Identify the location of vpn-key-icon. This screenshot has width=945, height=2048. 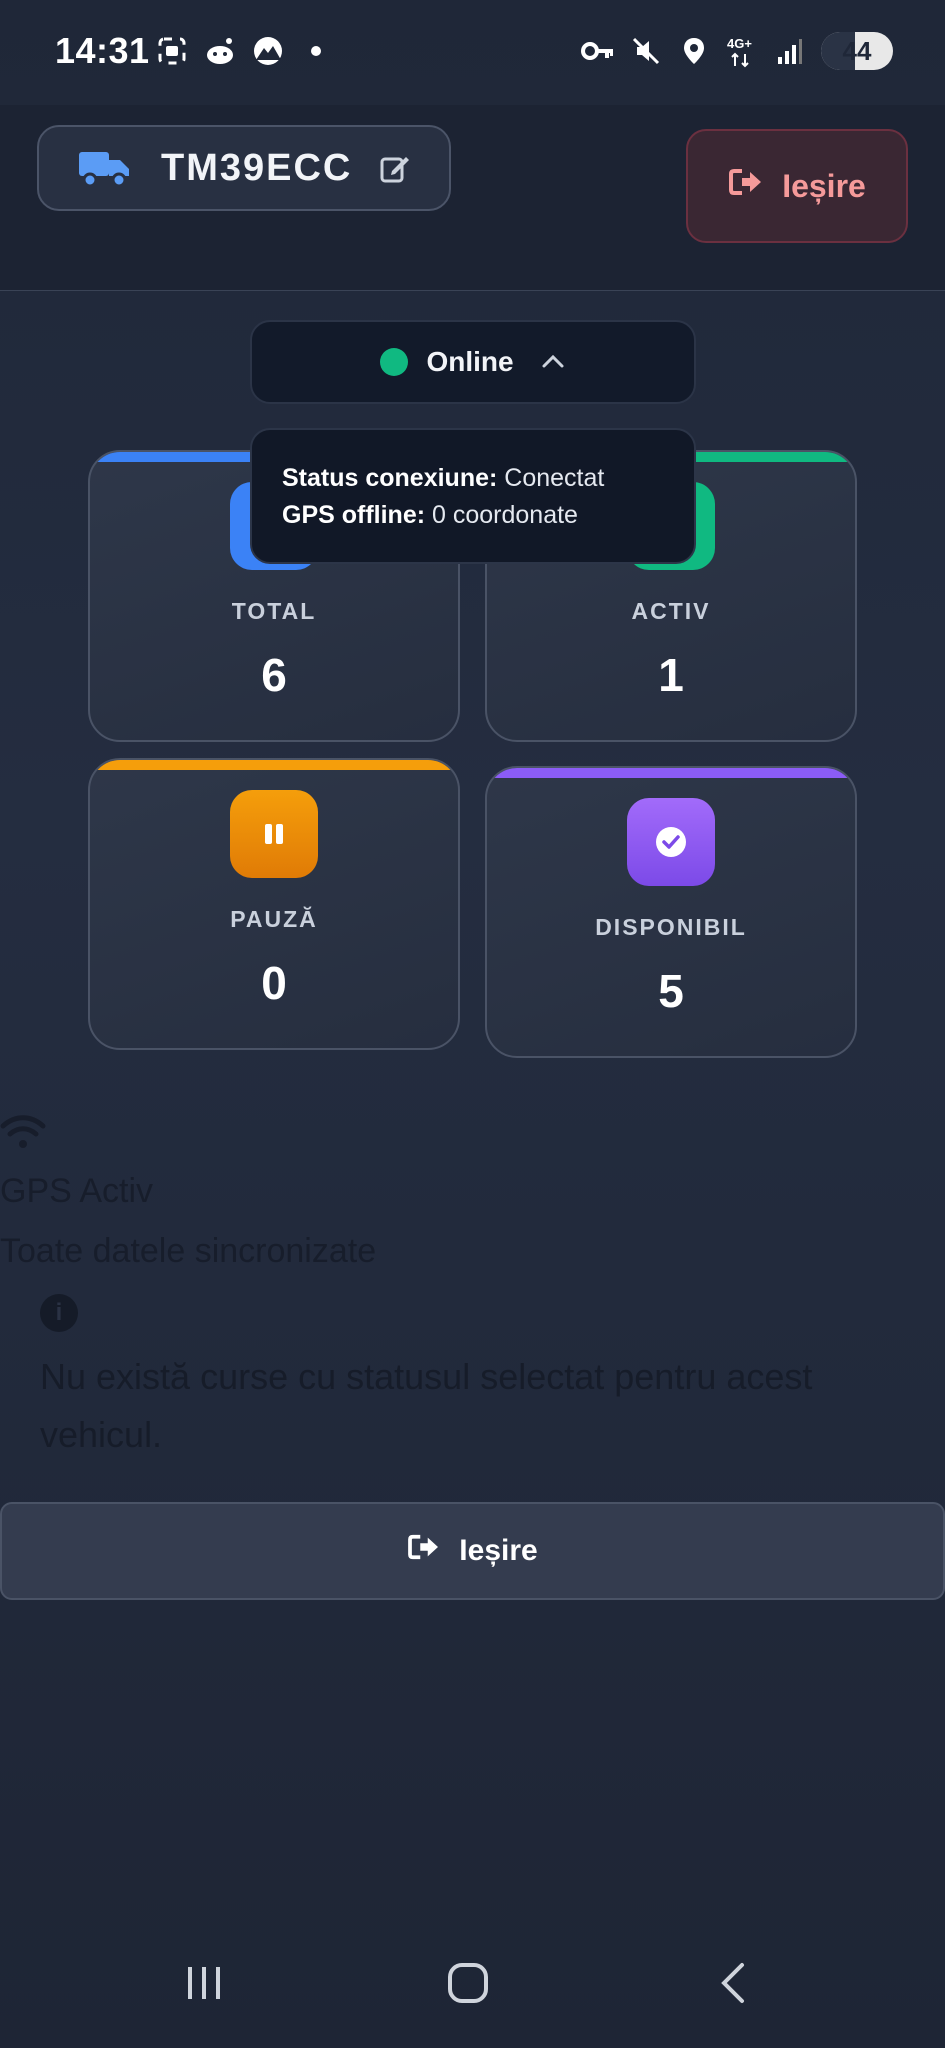
(598, 51).